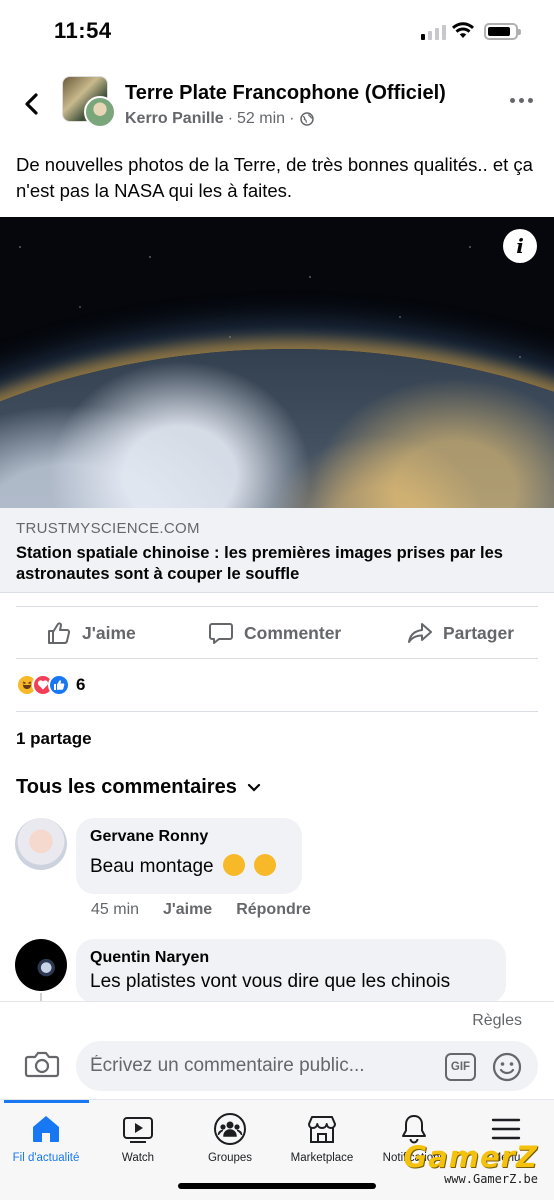  I want to click on cellular-signal-icon, so click(433, 32).